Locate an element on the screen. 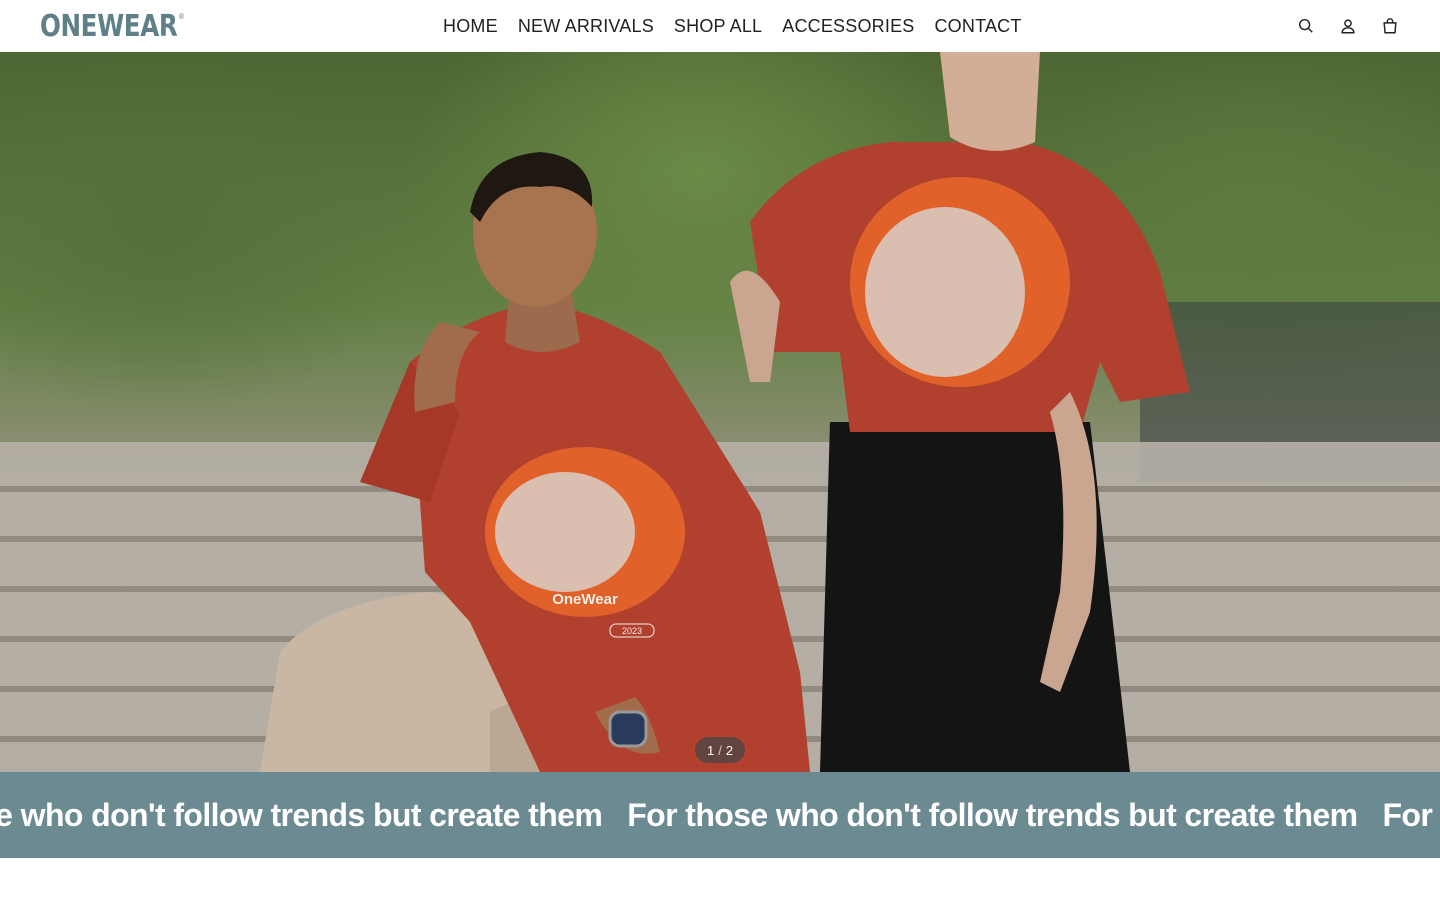  cart-icon is located at coordinates (1390, 26).